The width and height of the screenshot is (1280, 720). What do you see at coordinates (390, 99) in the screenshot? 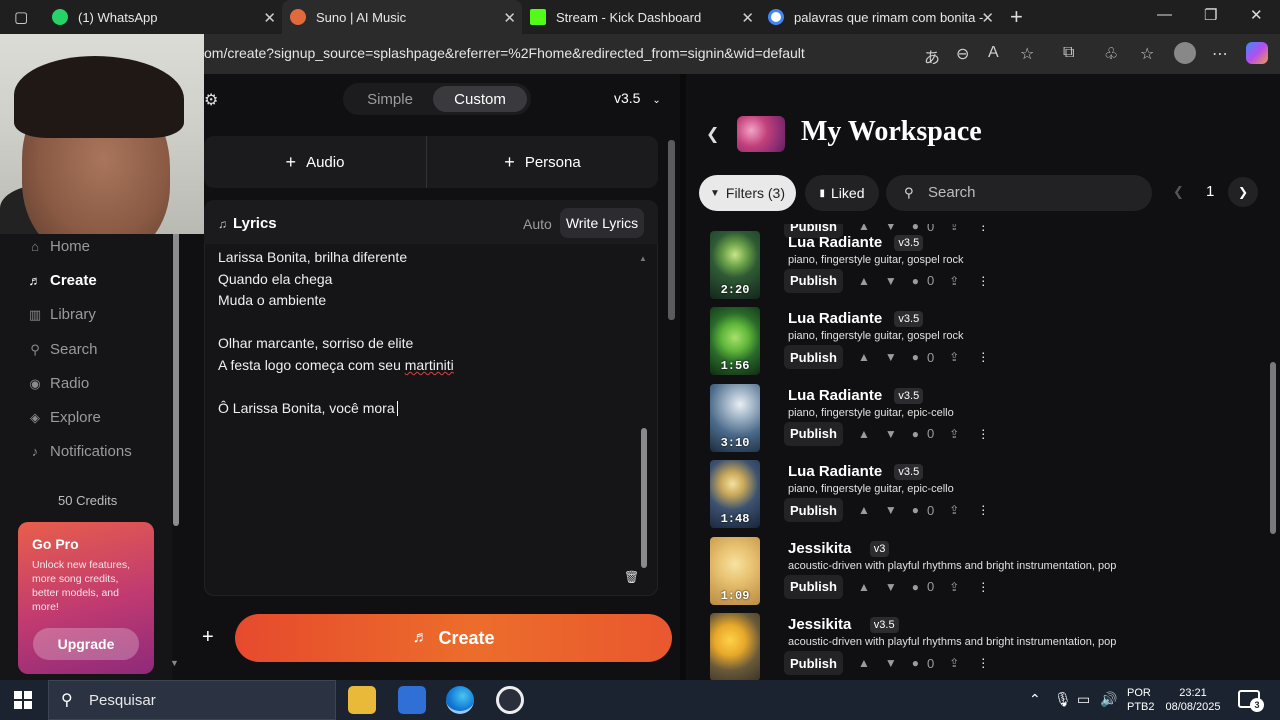
I see `mode-simple-button: Simple` at bounding box center [390, 99].